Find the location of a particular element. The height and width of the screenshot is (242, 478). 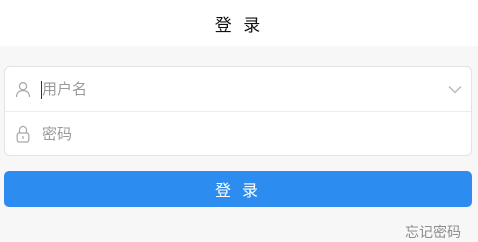

page-title: 登 录 is located at coordinates (239, 25).